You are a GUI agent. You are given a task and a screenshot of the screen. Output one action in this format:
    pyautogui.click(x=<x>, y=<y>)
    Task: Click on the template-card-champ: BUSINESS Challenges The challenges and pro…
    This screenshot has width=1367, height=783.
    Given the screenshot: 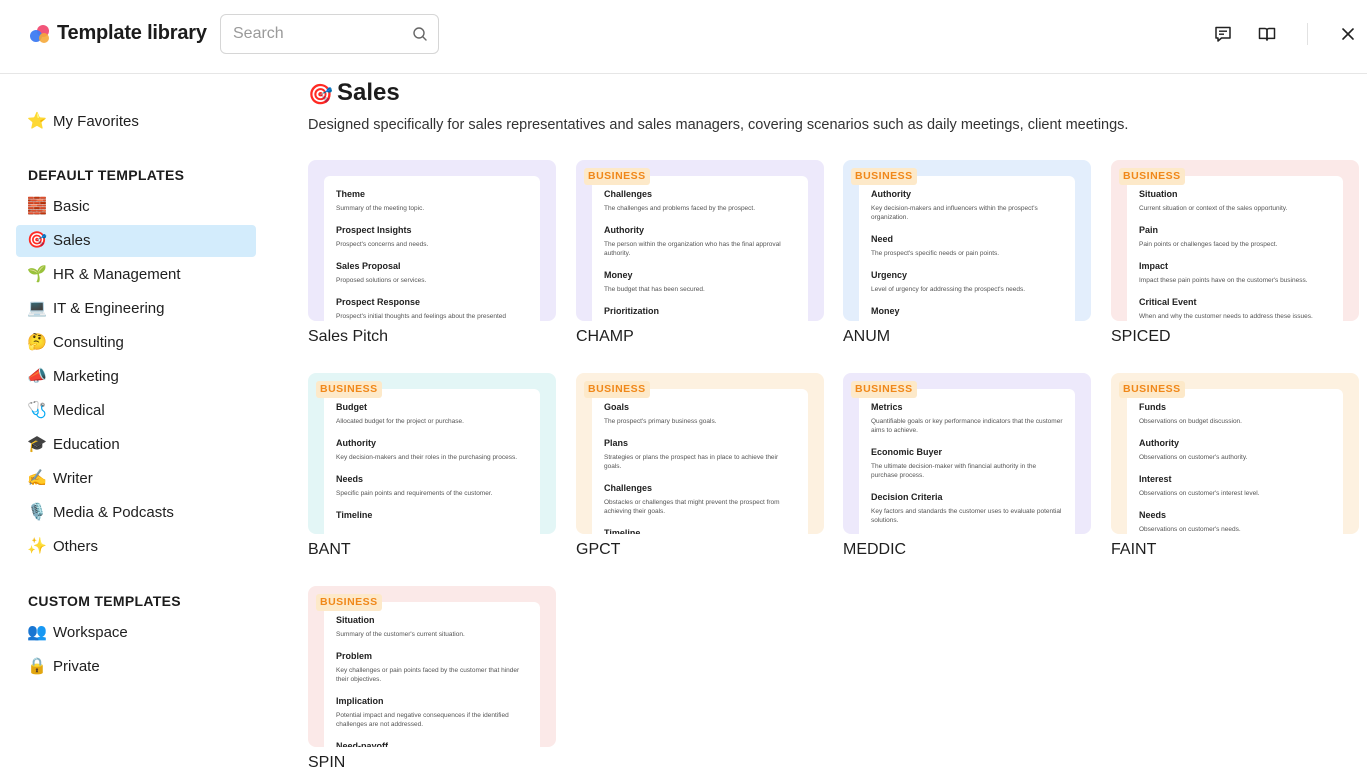 What is the action you would take?
    pyautogui.click(x=700, y=255)
    